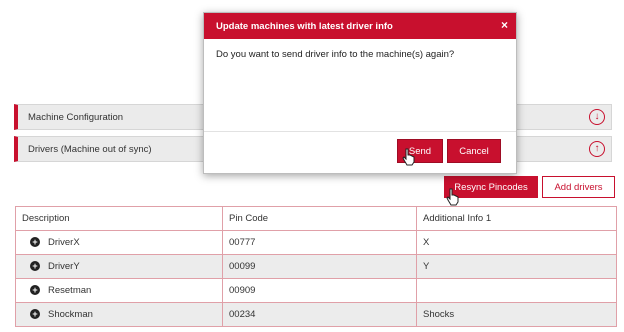 This screenshot has width=624, height=332. What do you see at coordinates (516, 218) in the screenshot?
I see `column-header-additional-info: Additional Info 1` at bounding box center [516, 218].